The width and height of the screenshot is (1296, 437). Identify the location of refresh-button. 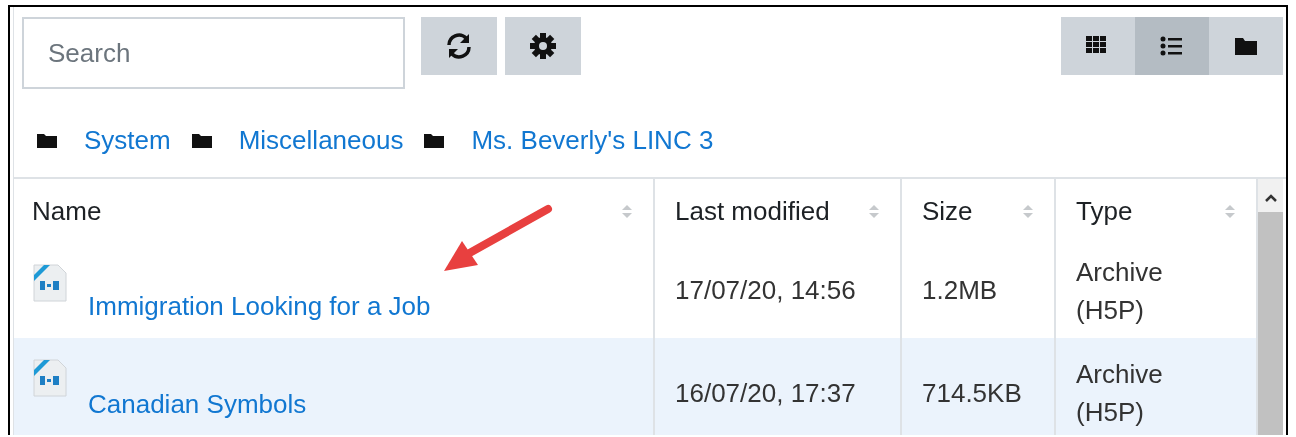
(459, 46).